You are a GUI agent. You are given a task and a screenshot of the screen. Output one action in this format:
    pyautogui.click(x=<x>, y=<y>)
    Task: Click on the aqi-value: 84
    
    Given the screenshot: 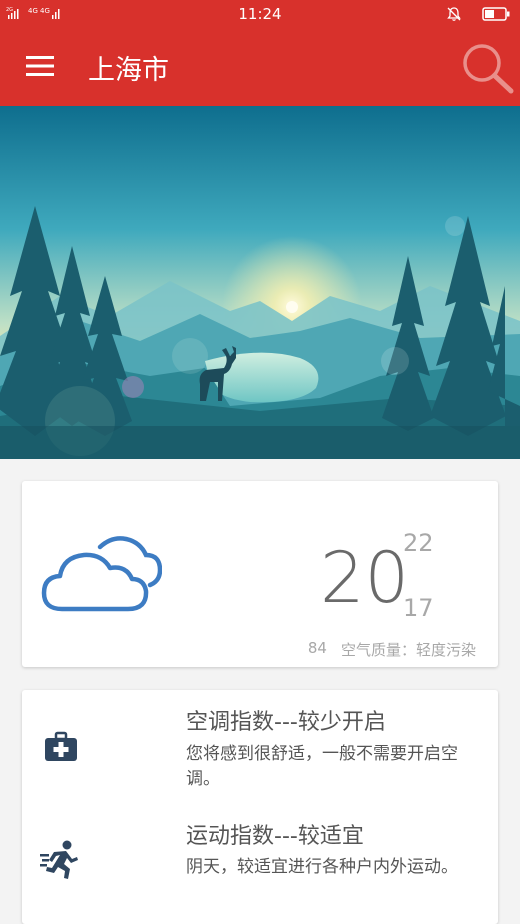 What is the action you would take?
    pyautogui.click(x=317, y=648)
    